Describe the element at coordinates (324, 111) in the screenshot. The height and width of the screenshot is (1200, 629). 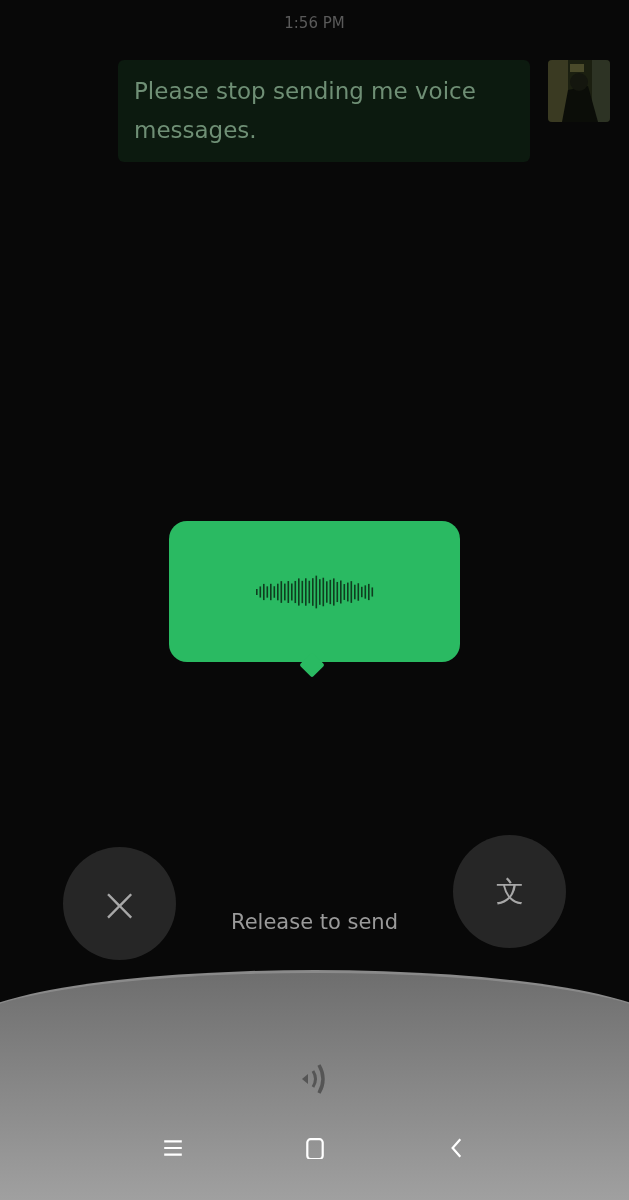
I see `message-bubble: Please stop sending me voice messages.` at that location.